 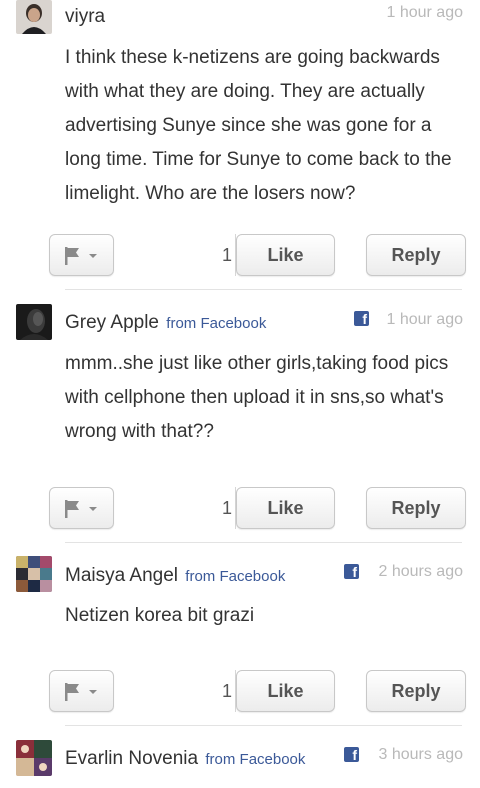 I want to click on comment-author: Grey Apple from Facebook, so click(x=165, y=323).